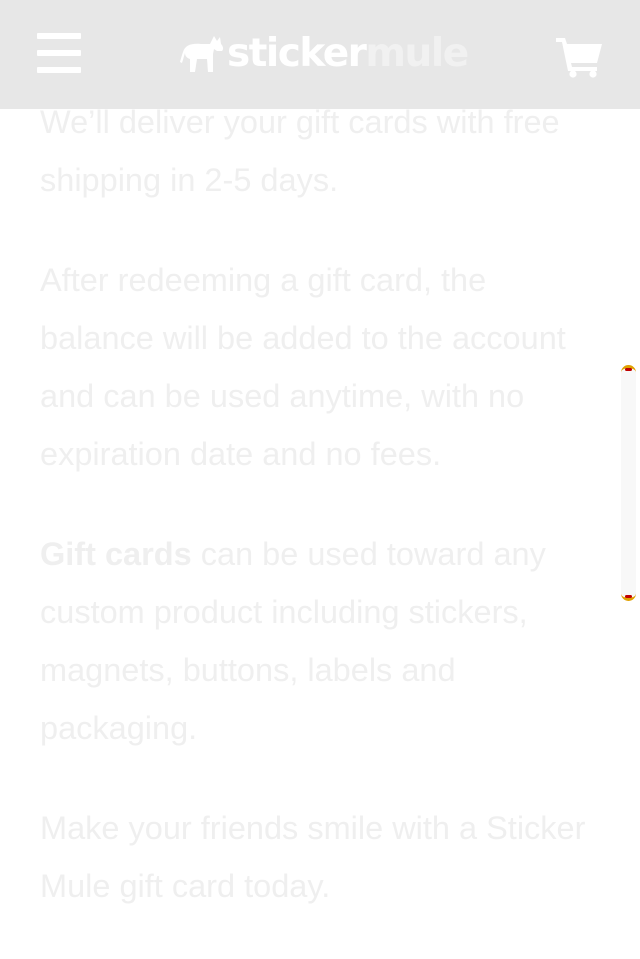  Describe the element at coordinates (628, 483) in the screenshot. I see `scrollbar-thumb` at that location.